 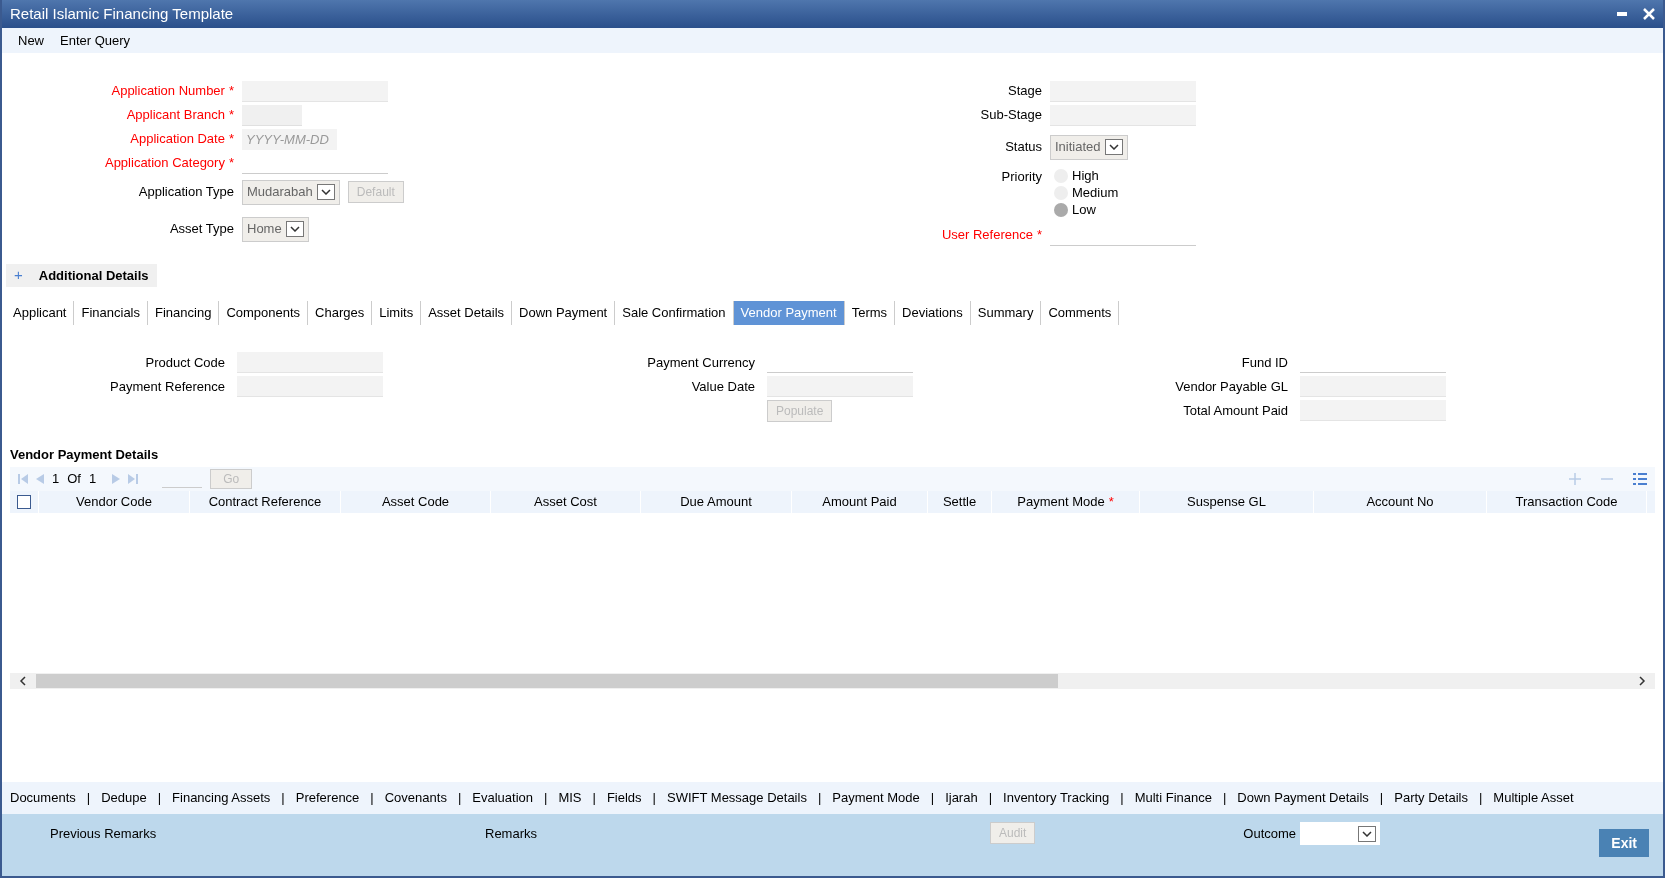 I want to click on footer-link: Party Details, so click(x=1431, y=798).